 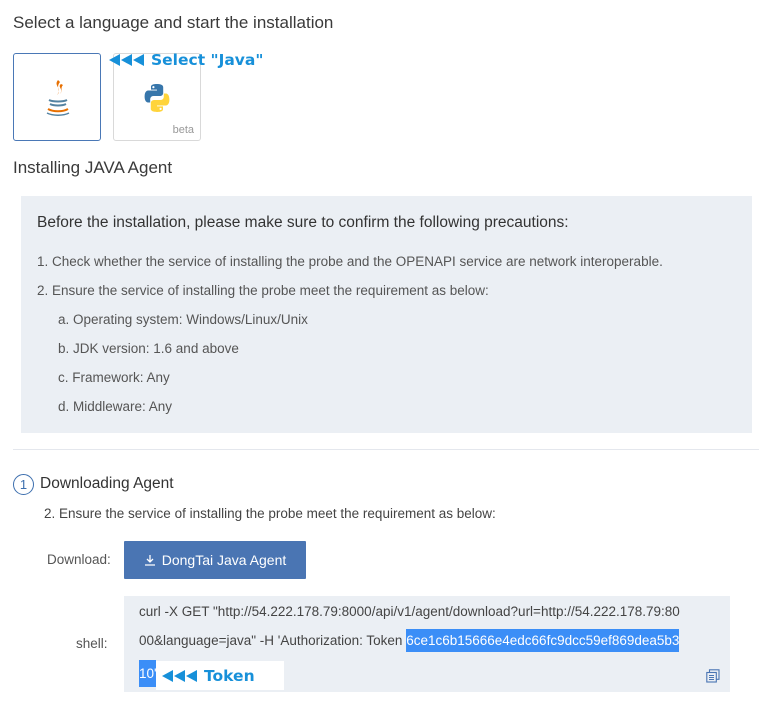 I want to click on select-java-annotation: Select "Java", so click(x=186, y=60).